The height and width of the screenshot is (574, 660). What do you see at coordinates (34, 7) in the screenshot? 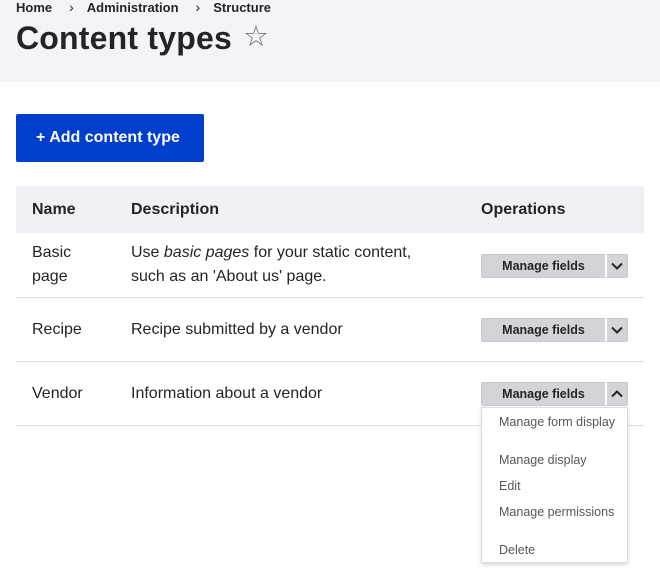
I see `breadcrumb-home: Home` at bounding box center [34, 7].